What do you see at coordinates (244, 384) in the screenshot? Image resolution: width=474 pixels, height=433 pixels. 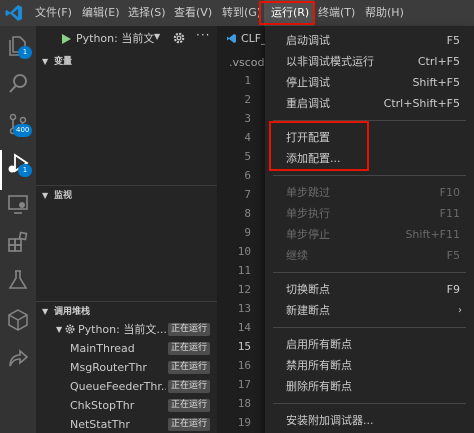 I see `line-number: 17` at bounding box center [244, 384].